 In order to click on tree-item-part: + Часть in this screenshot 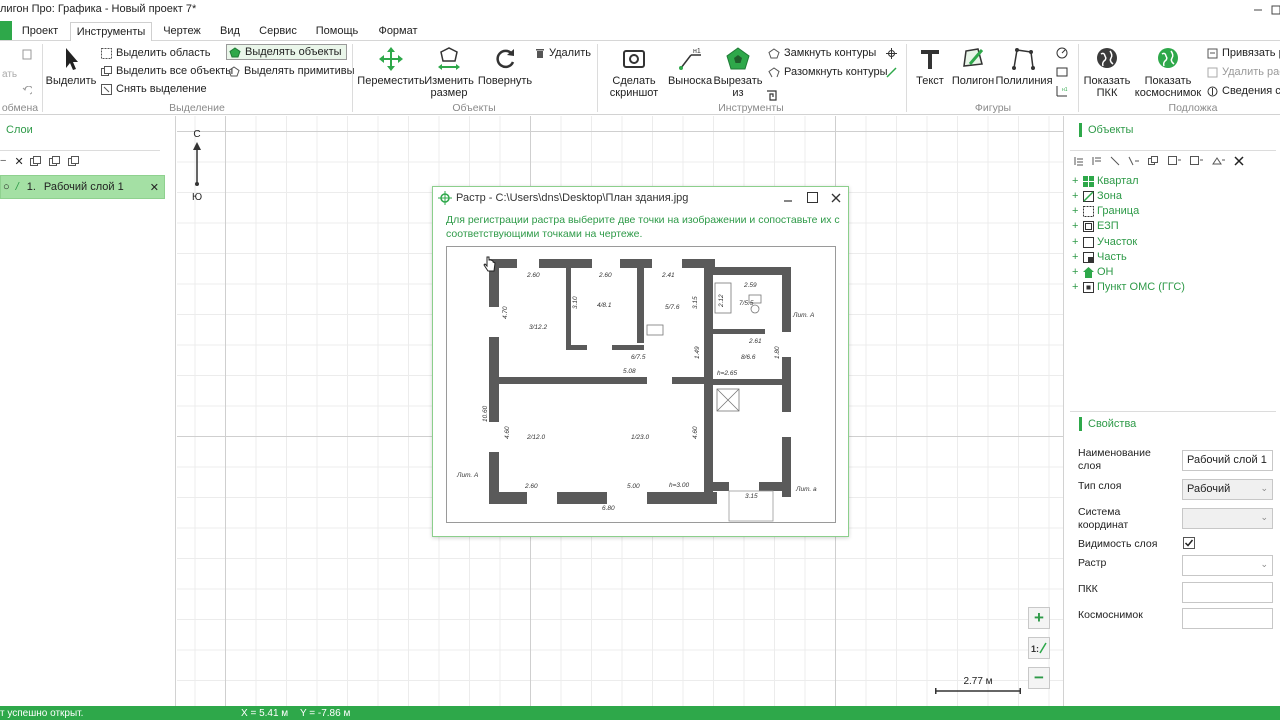, I will do `click(1099, 257)`.